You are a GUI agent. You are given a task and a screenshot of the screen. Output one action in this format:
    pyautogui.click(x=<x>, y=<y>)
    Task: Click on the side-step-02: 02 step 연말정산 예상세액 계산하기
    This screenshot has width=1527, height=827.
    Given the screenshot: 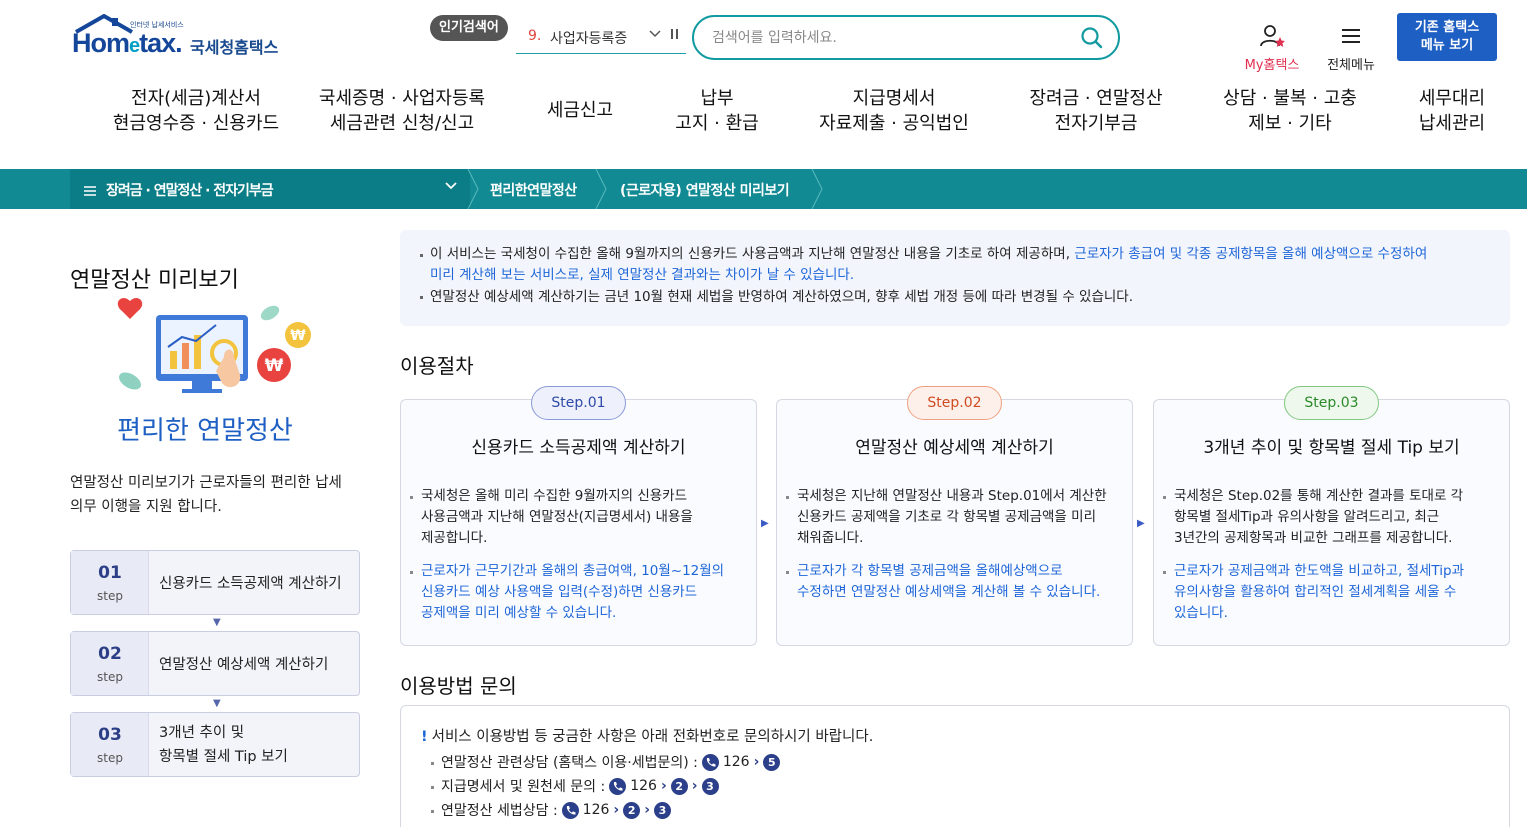 What is the action you would take?
    pyautogui.click(x=215, y=663)
    